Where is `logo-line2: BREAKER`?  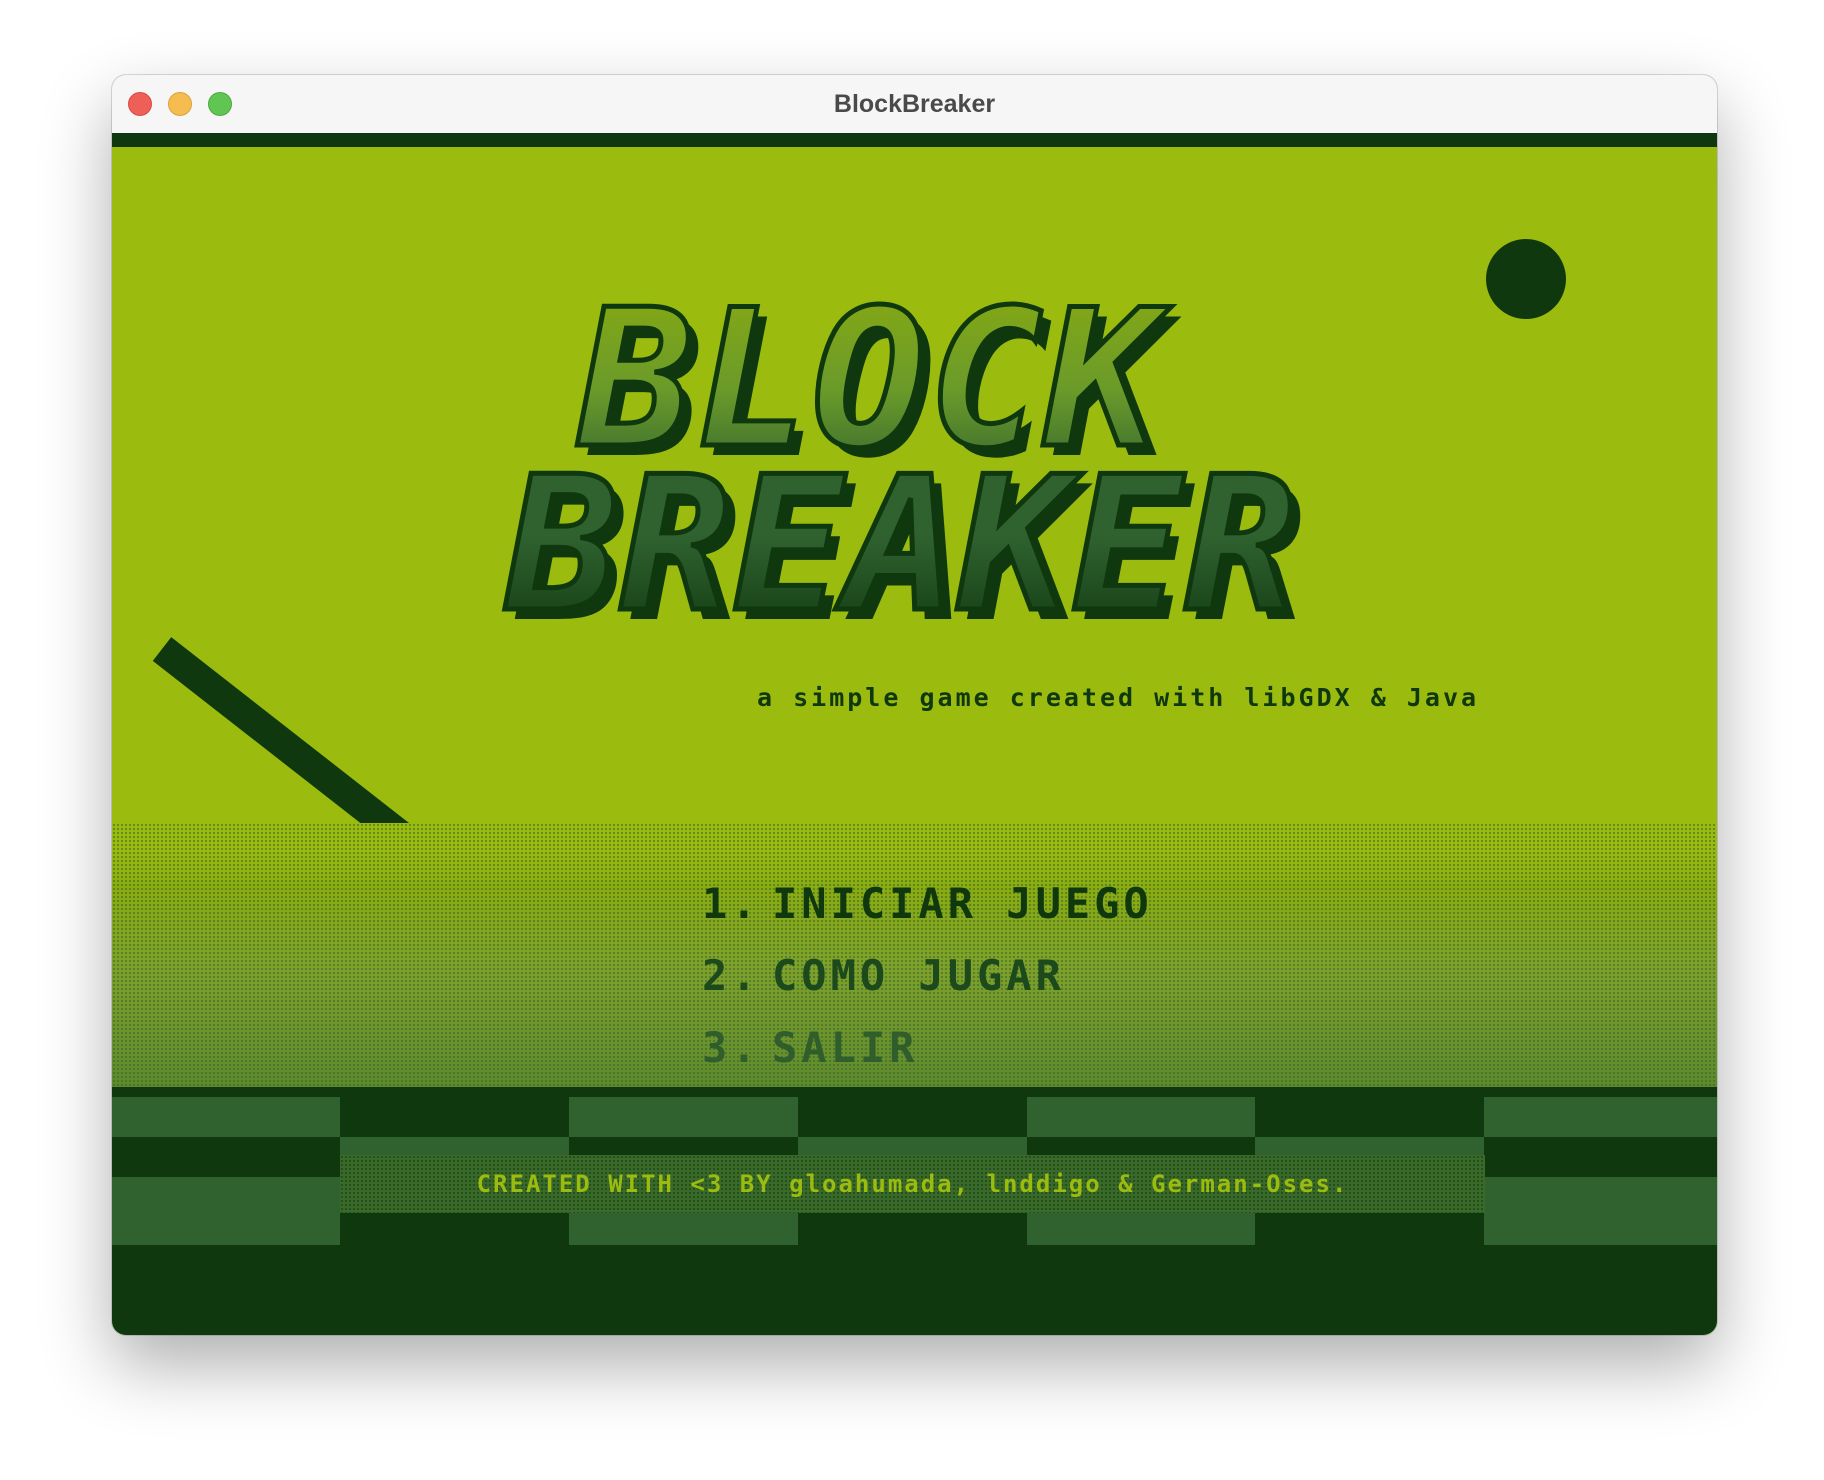
logo-line2: BREAKER is located at coordinates (901, 544).